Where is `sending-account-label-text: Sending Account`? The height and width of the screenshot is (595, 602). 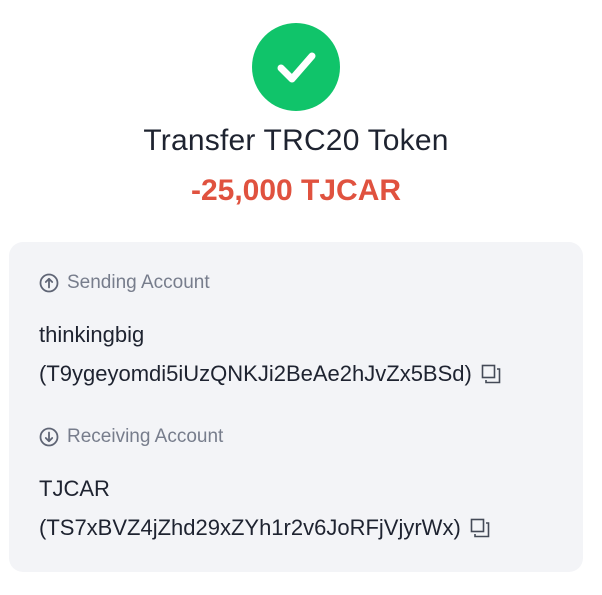 sending-account-label-text: Sending Account is located at coordinates (138, 282).